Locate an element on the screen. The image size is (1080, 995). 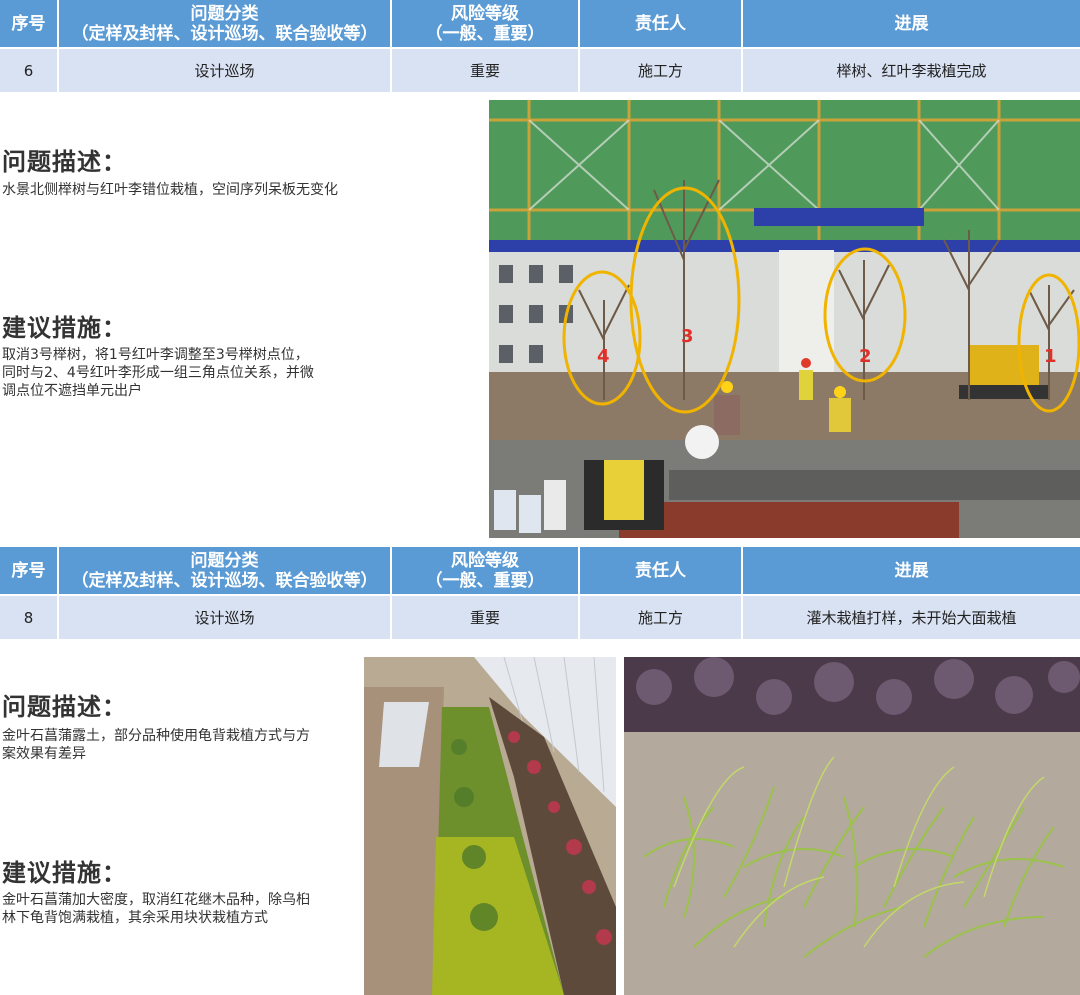
table-row: 8 设计巡场 重要 施工方 灌木栽植打样，未开始大面栽植 is located at coordinates (540, 616).